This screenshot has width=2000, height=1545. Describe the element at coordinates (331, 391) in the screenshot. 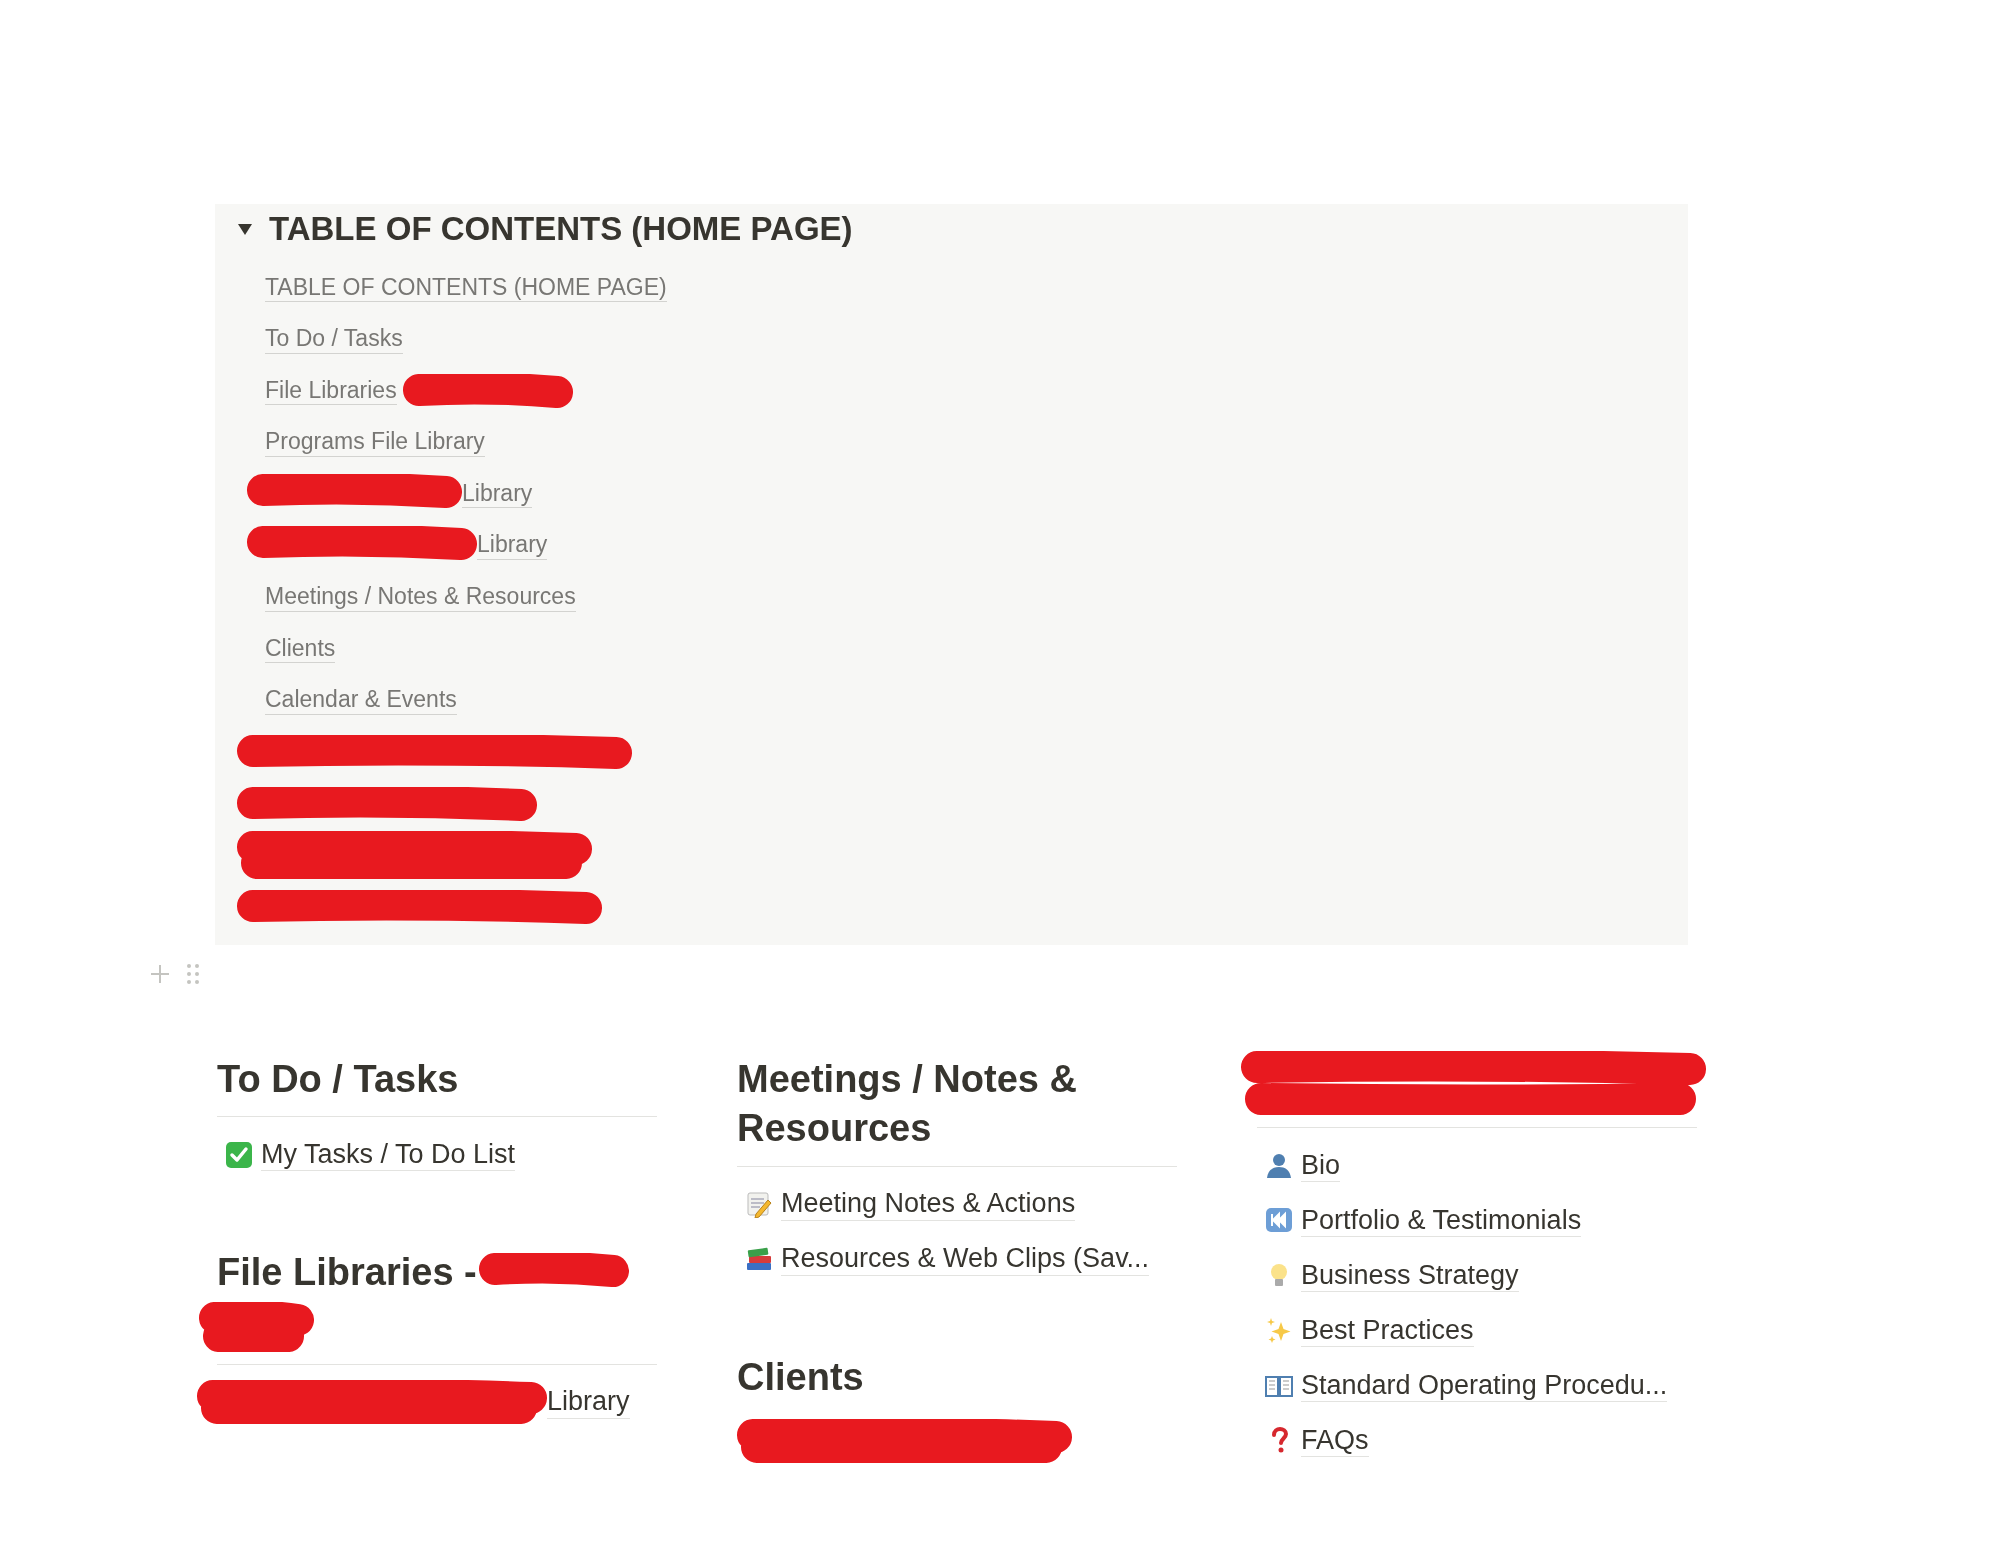

I see `toc-link: File Libraries` at that location.